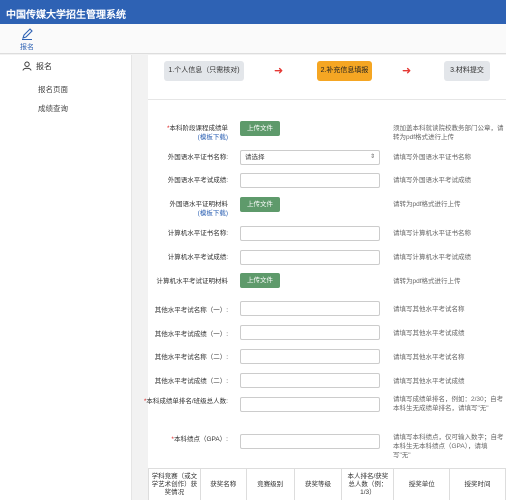 Image resolution: width=506 pixels, height=500 pixels. What do you see at coordinates (27, 47) in the screenshot?
I see `nav-signup-label: 报名` at bounding box center [27, 47].